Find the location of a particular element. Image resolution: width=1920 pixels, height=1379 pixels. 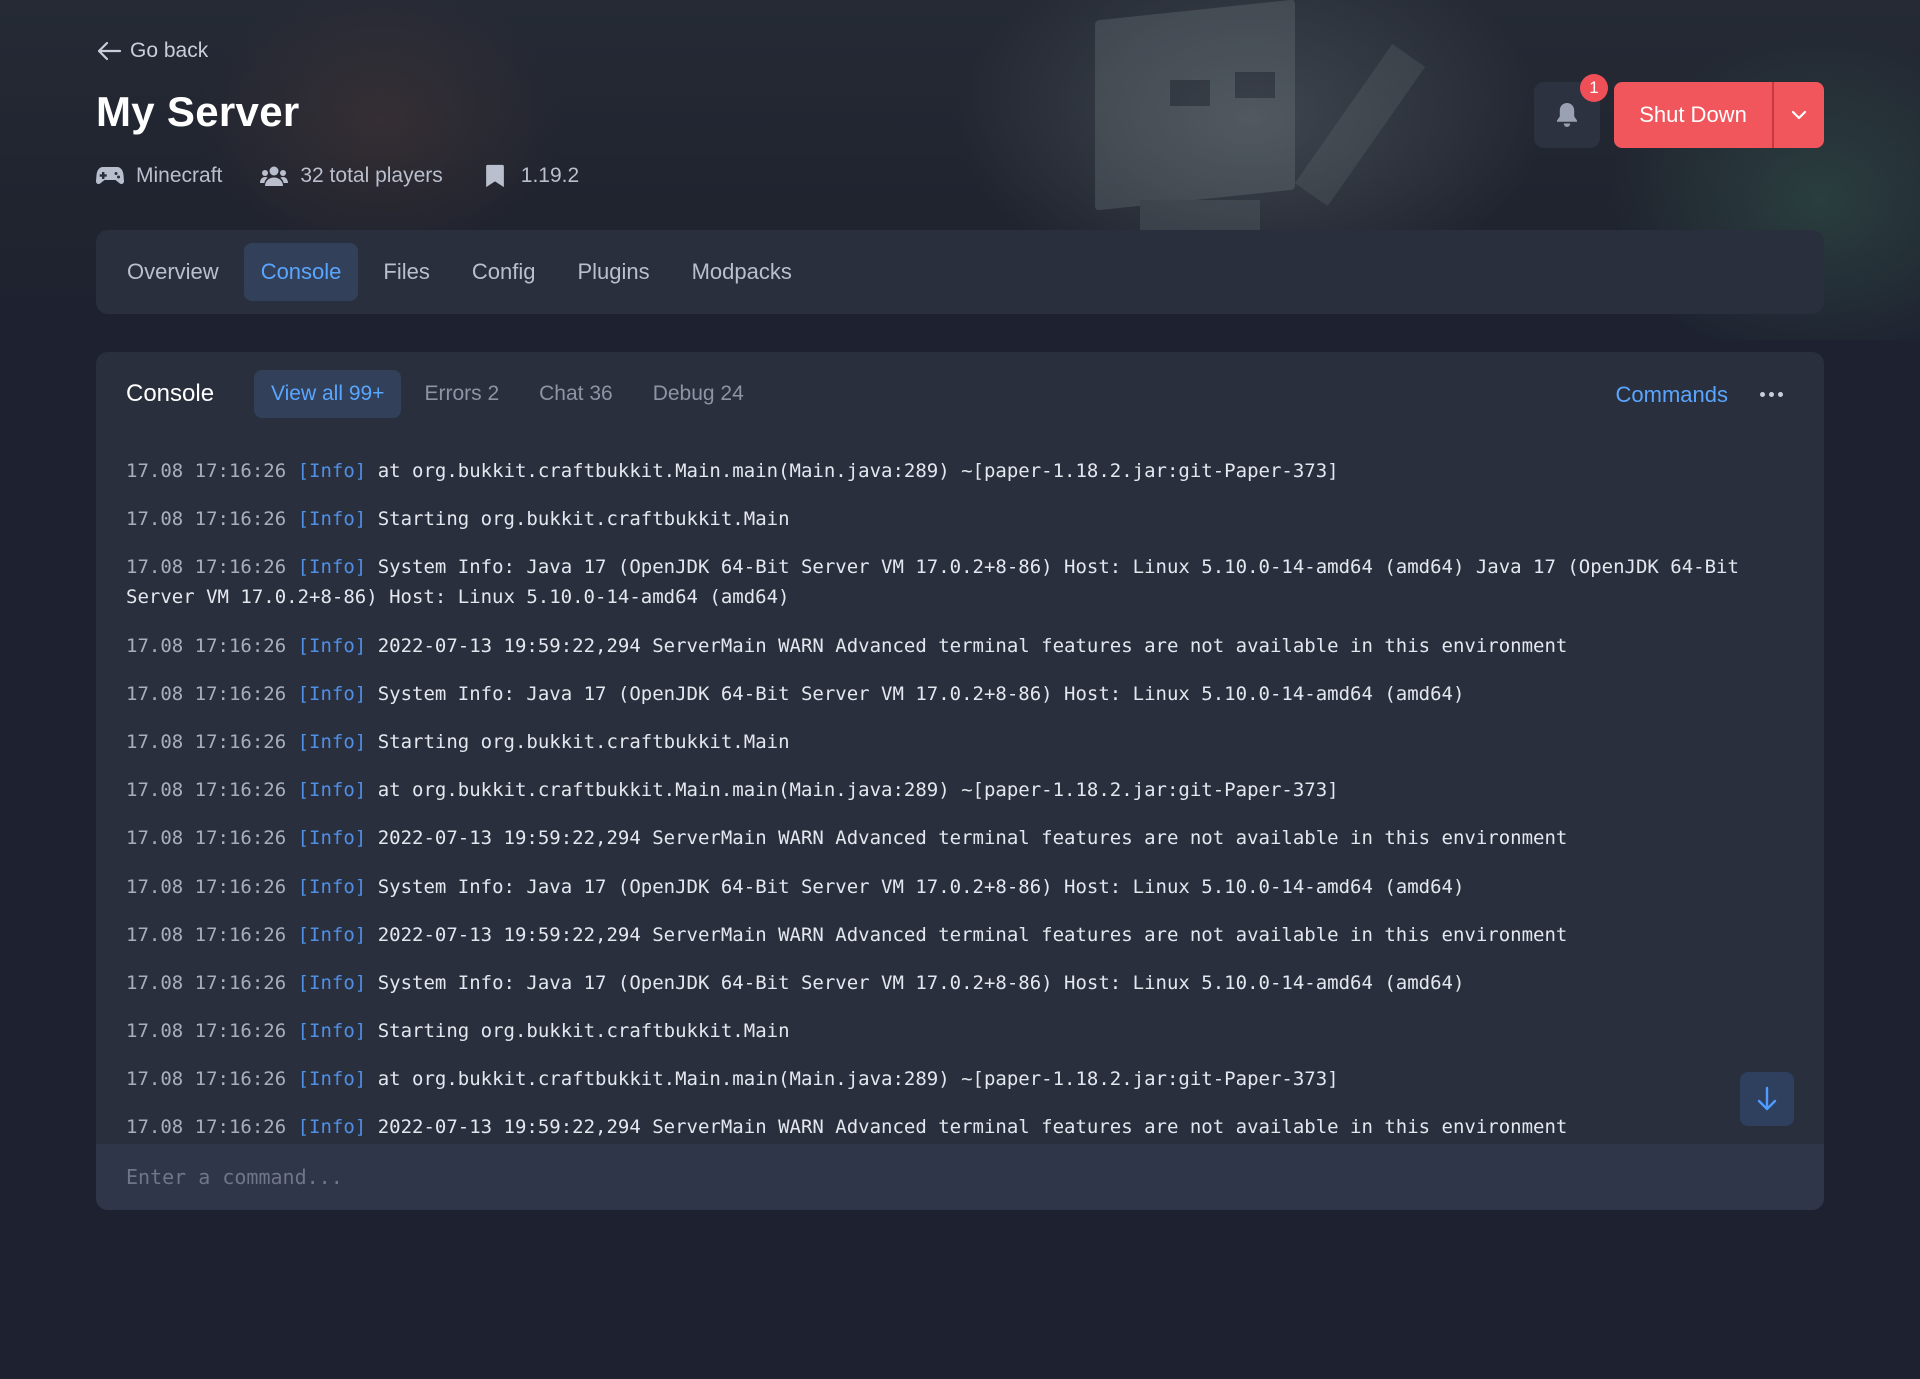

console-filters: View all 99+ Errors 2 Chat 36 Debug 24 is located at coordinates (507, 394).